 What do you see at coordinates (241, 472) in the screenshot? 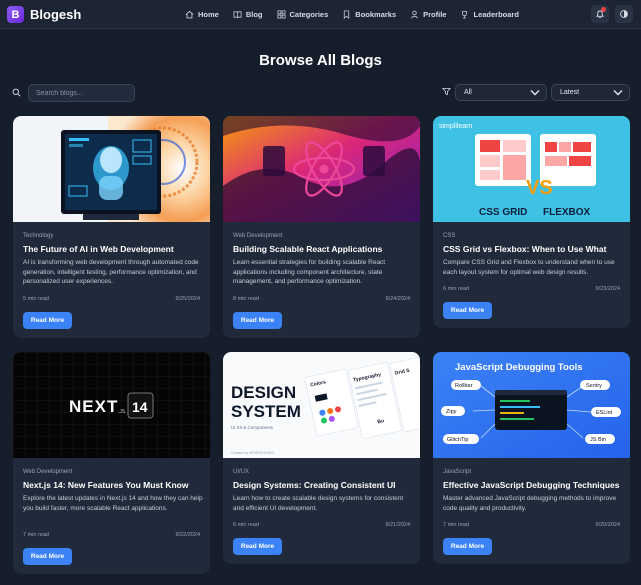
I see `card-category: UI/UX` at bounding box center [241, 472].